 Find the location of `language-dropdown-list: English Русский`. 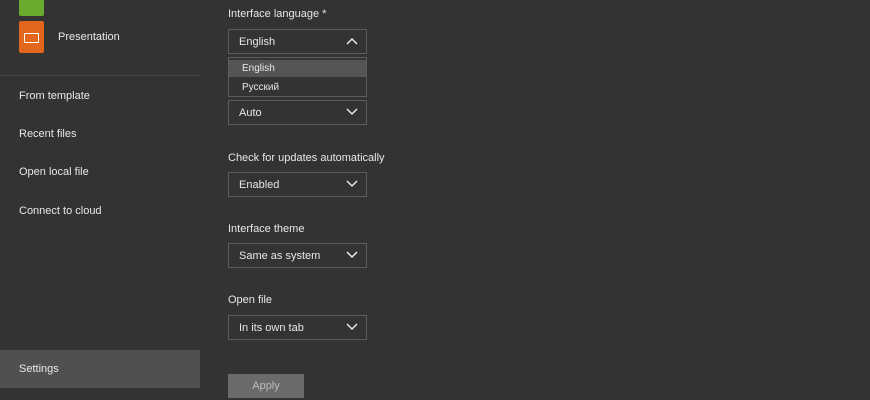

language-dropdown-list: English Русский is located at coordinates (297, 77).